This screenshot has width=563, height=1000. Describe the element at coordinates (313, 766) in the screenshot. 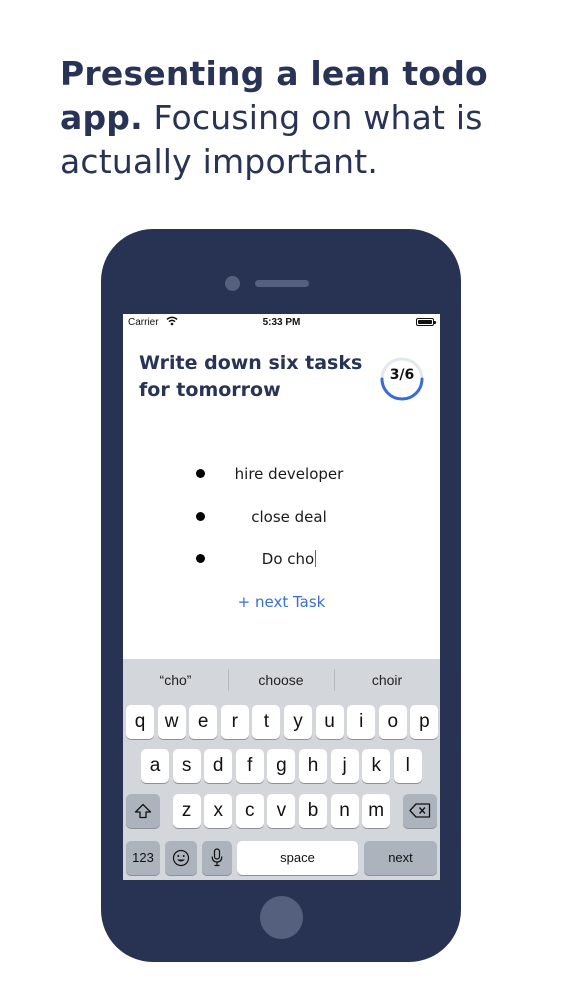

I see `key-h: h` at that location.